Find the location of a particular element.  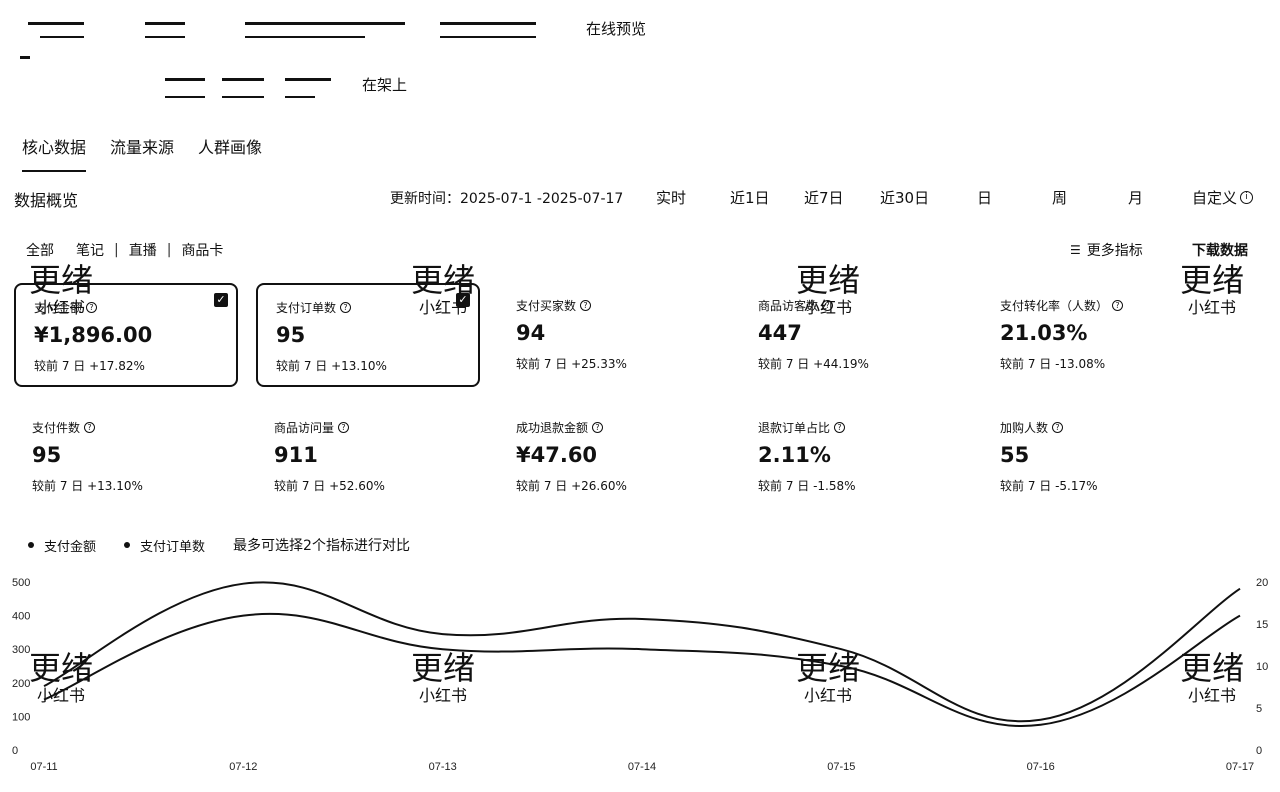

metric-value: 94 is located at coordinates (531, 333).